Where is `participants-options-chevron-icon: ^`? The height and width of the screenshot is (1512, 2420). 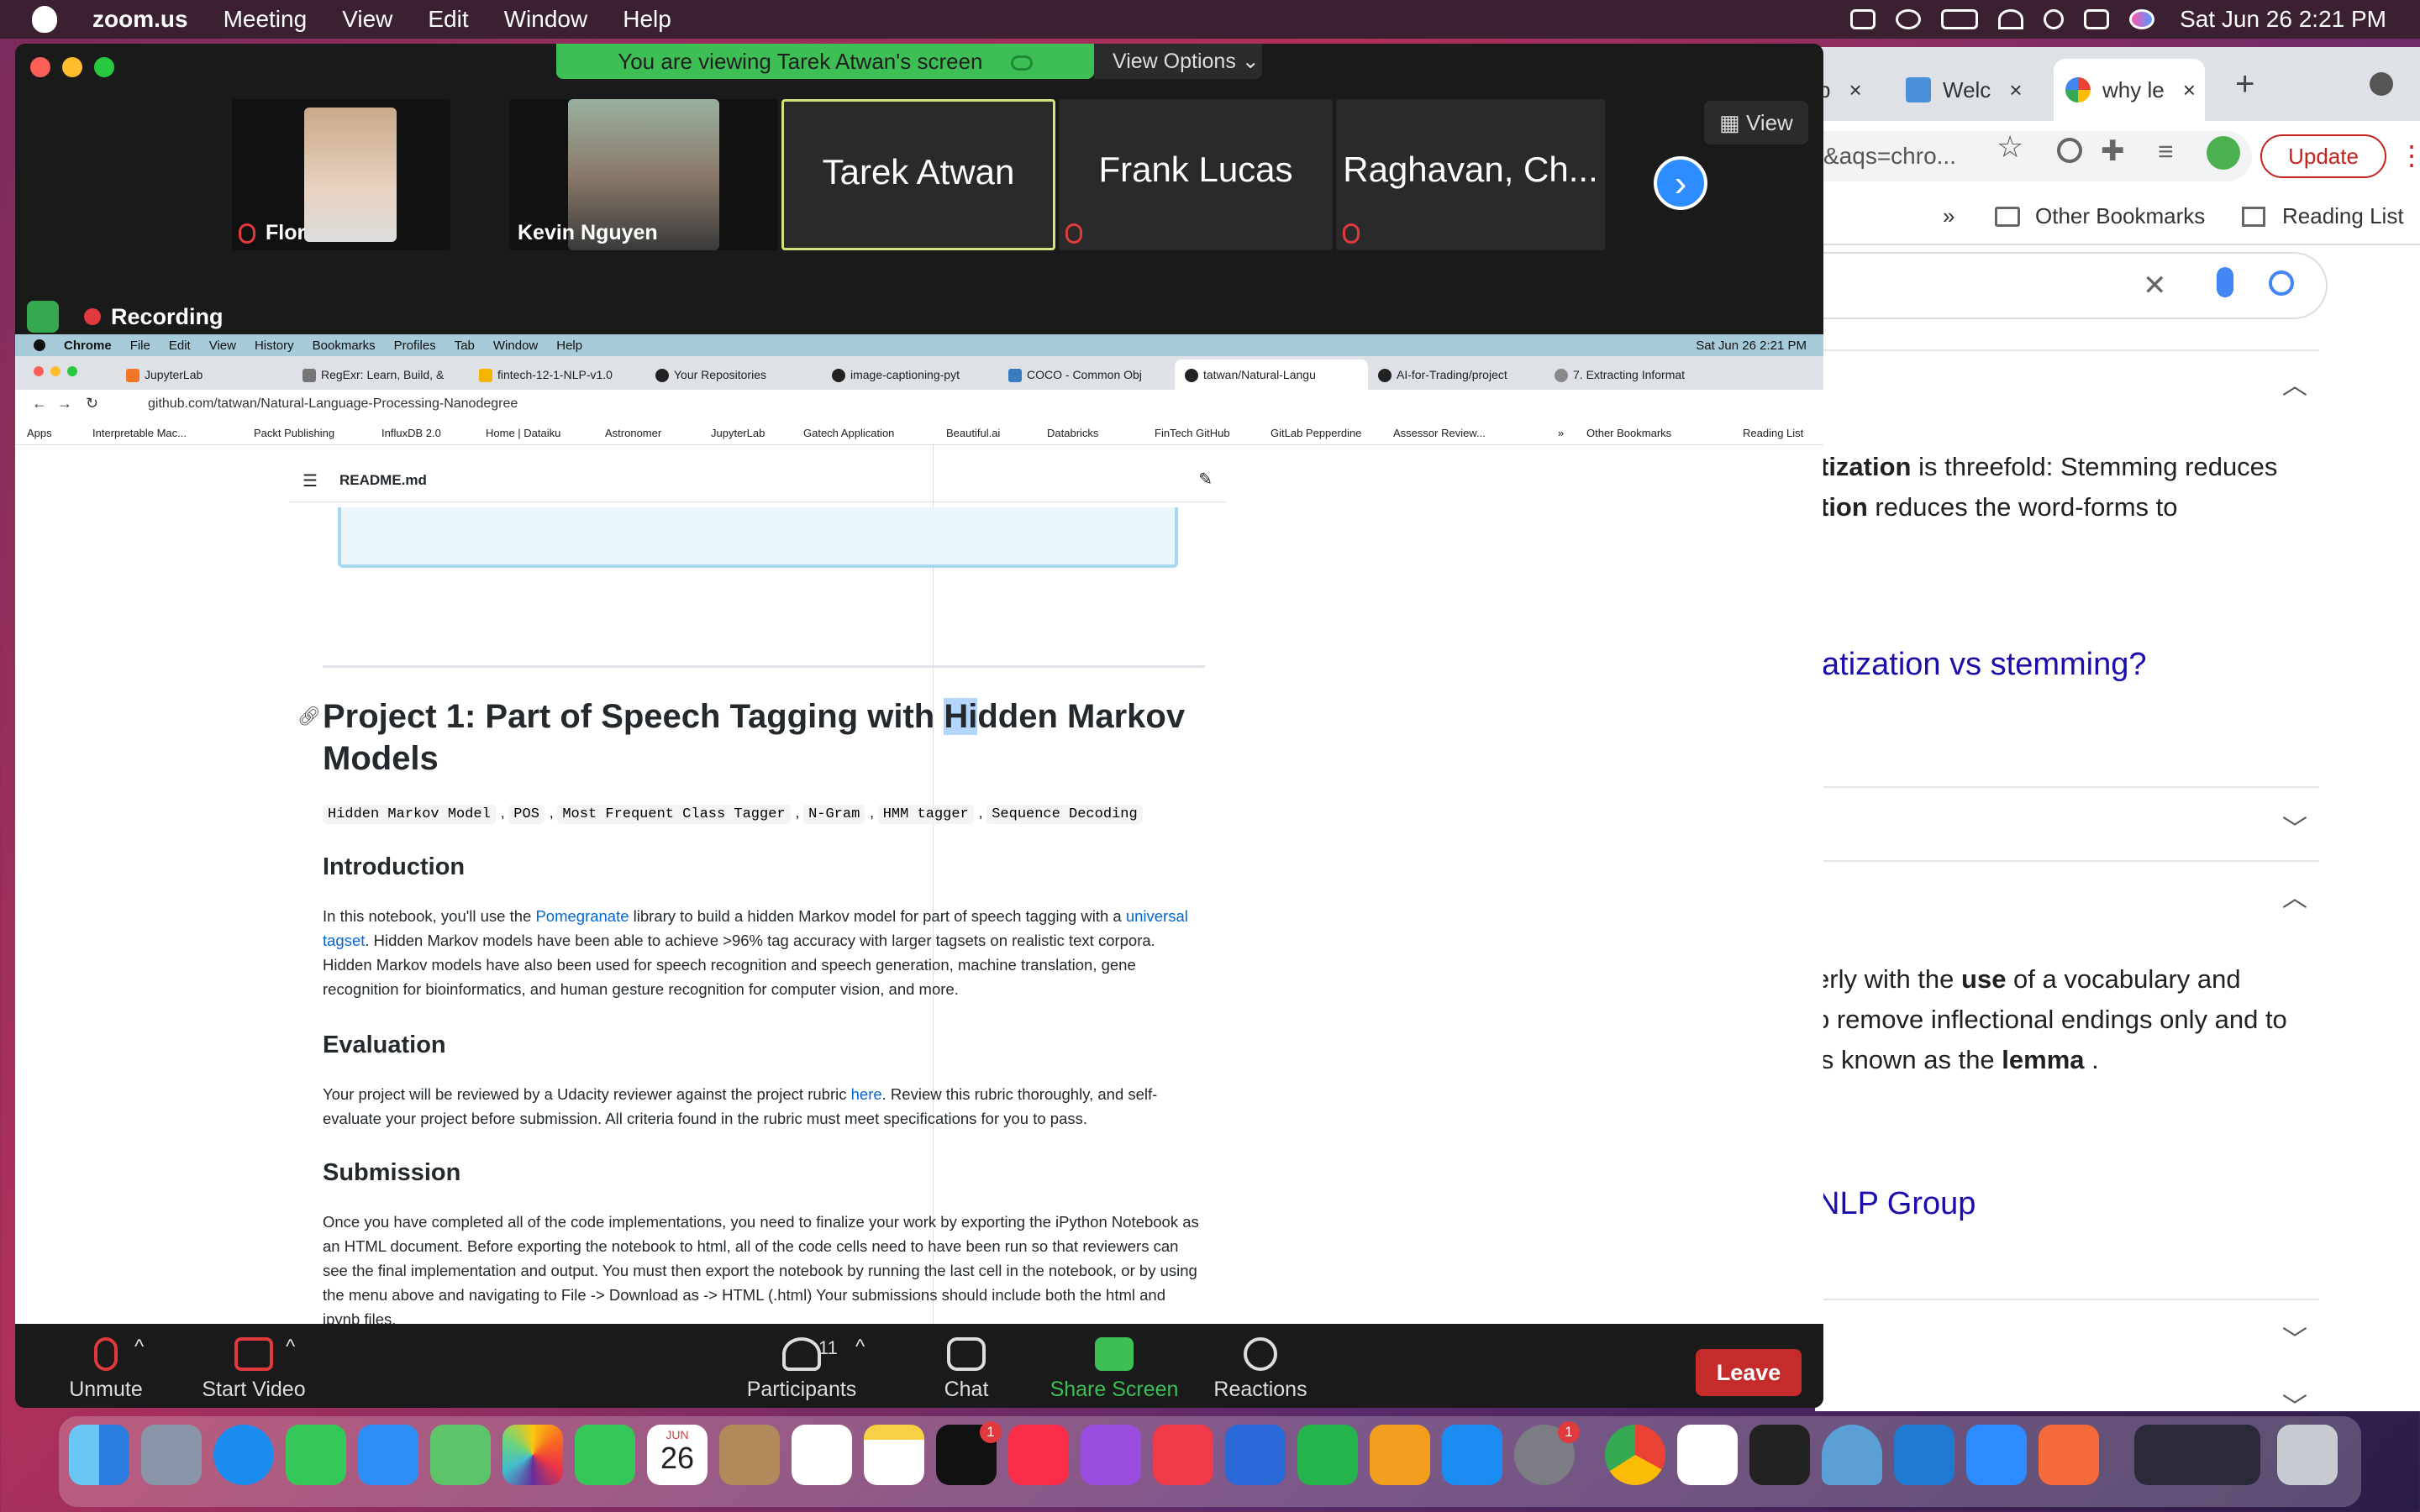
participants-options-chevron-icon: ^ is located at coordinates (860, 1347).